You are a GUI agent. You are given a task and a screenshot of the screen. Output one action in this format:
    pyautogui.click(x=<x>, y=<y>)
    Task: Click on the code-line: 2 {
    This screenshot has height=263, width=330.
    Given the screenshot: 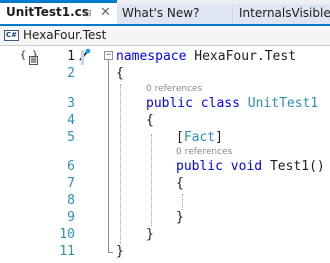 What is the action you would take?
    pyautogui.click(x=165, y=73)
    